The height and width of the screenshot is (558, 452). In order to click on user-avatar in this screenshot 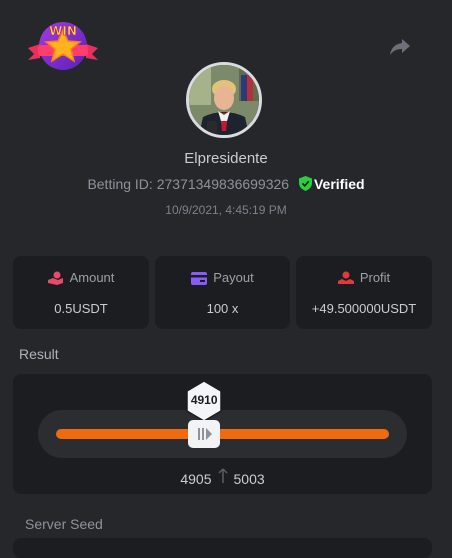, I will do `click(224, 100)`.